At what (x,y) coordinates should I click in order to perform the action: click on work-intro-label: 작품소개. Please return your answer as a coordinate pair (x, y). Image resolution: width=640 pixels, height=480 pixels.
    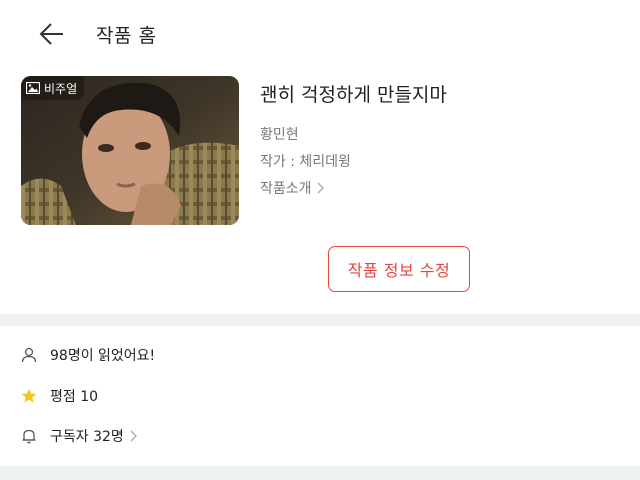
    Looking at the image, I should click on (286, 189).